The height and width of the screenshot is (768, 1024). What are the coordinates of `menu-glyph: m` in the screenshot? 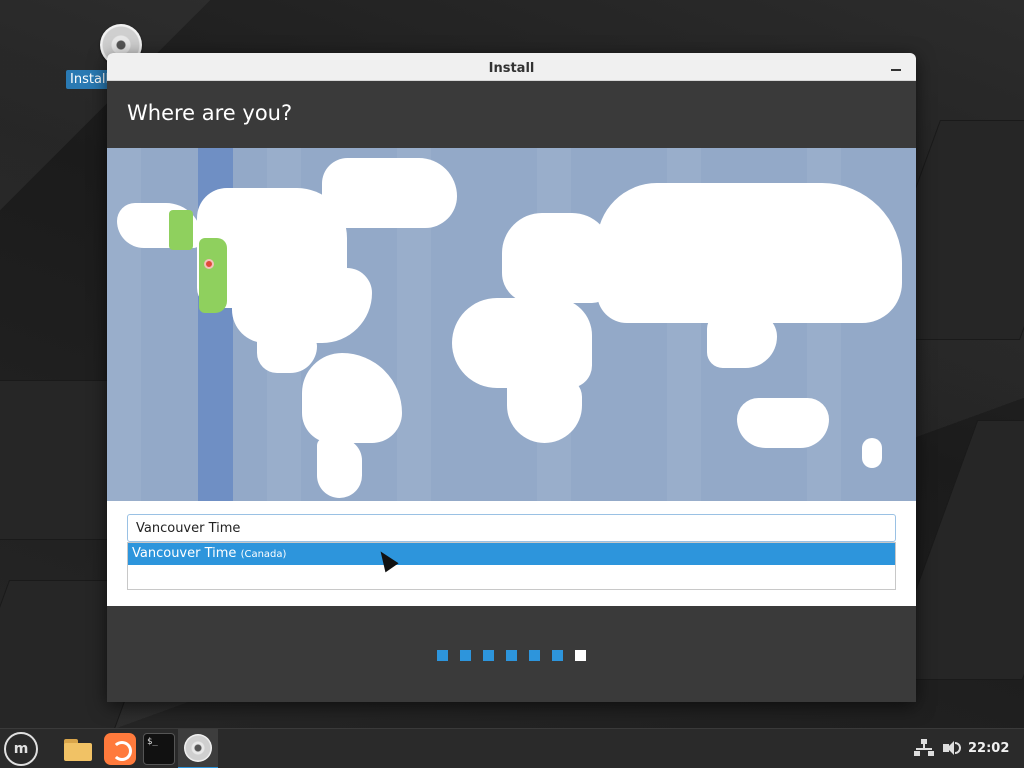 It's located at (21, 749).